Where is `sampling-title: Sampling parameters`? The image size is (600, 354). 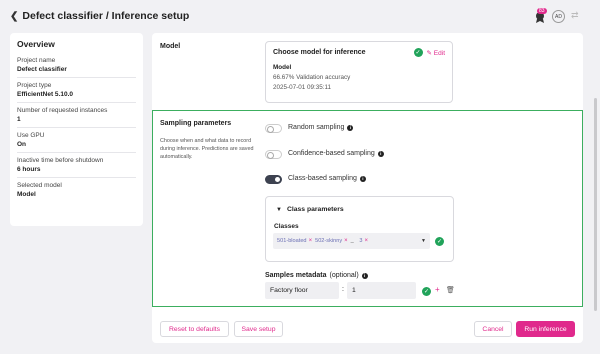 sampling-title: Sampling parameters is located at coordinates (196, 123).